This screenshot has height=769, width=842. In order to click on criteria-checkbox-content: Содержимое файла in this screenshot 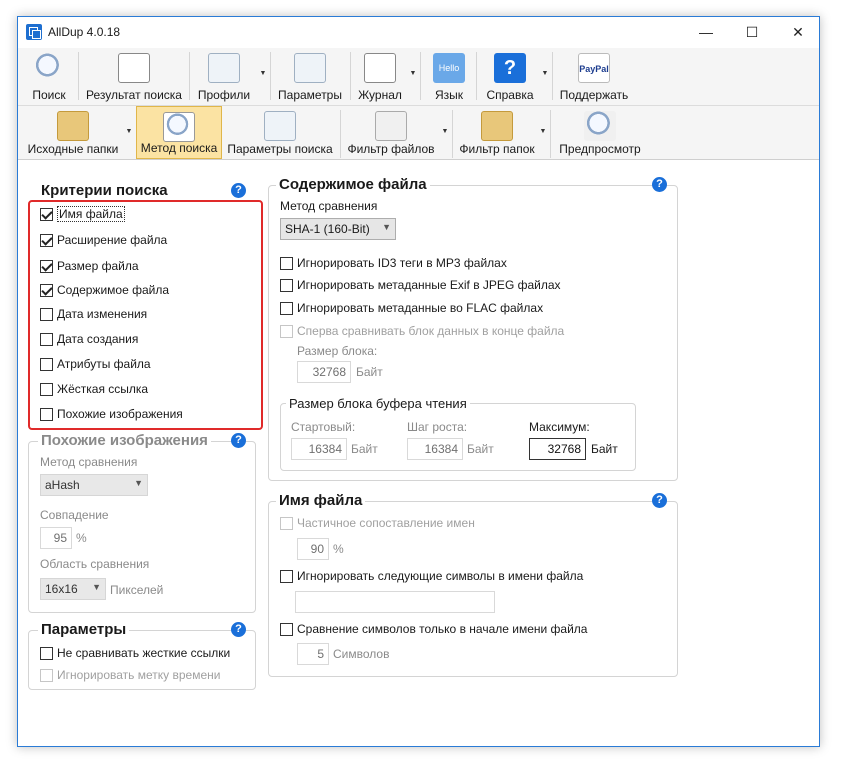, I will do `click(104, 290)`.